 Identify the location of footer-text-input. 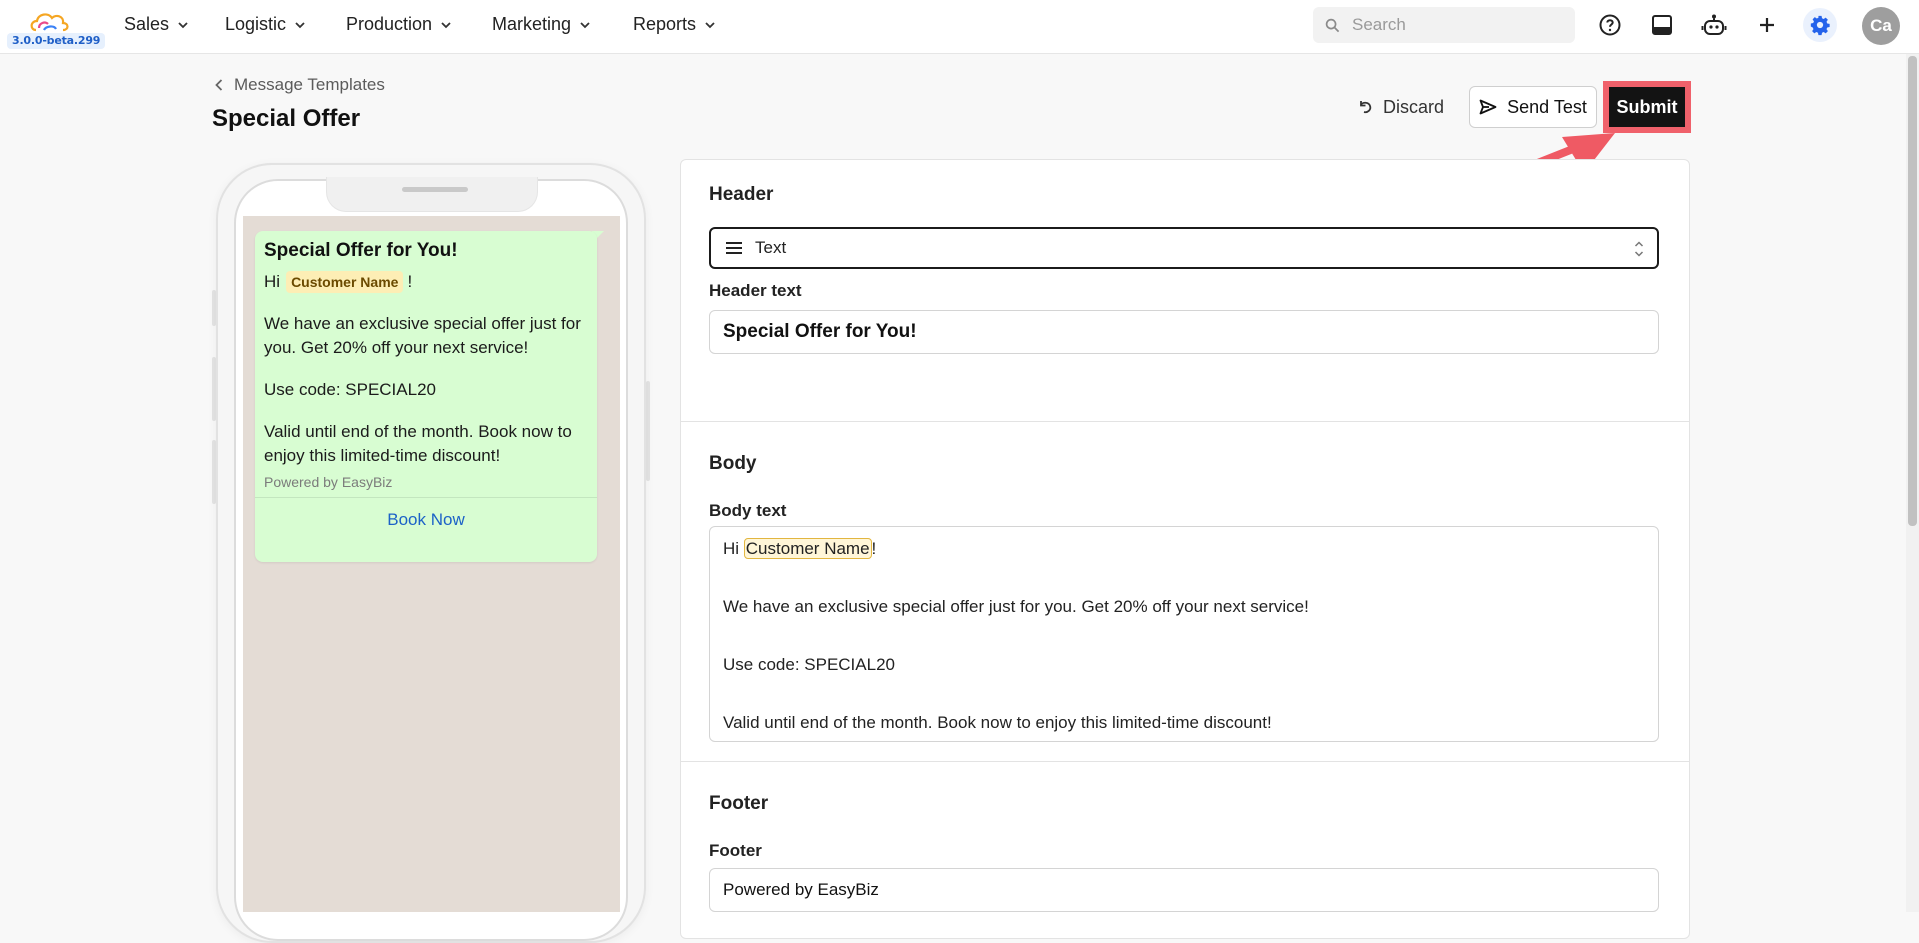
(1184, 890).